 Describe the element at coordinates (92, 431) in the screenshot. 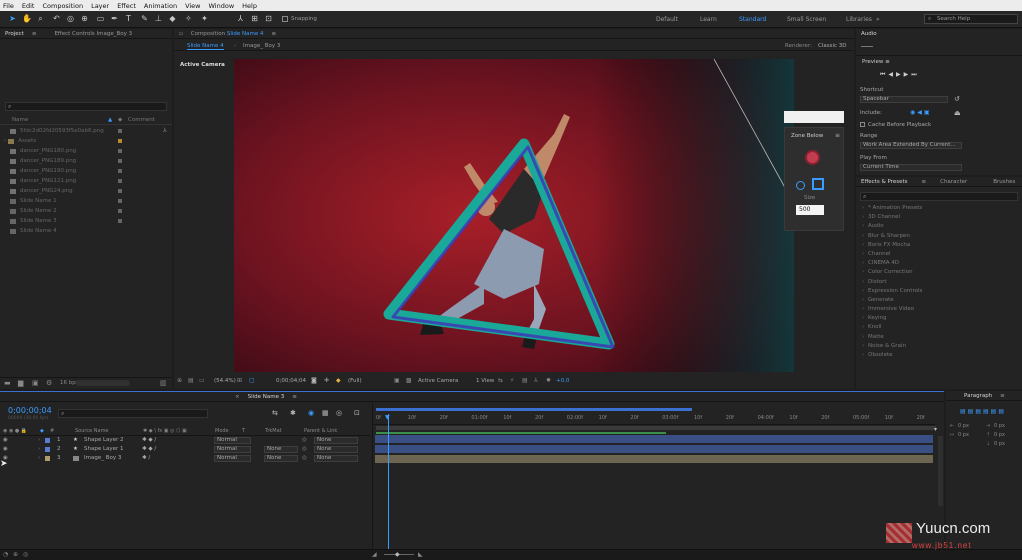

I see `col-source-name: Source Name` at that location.